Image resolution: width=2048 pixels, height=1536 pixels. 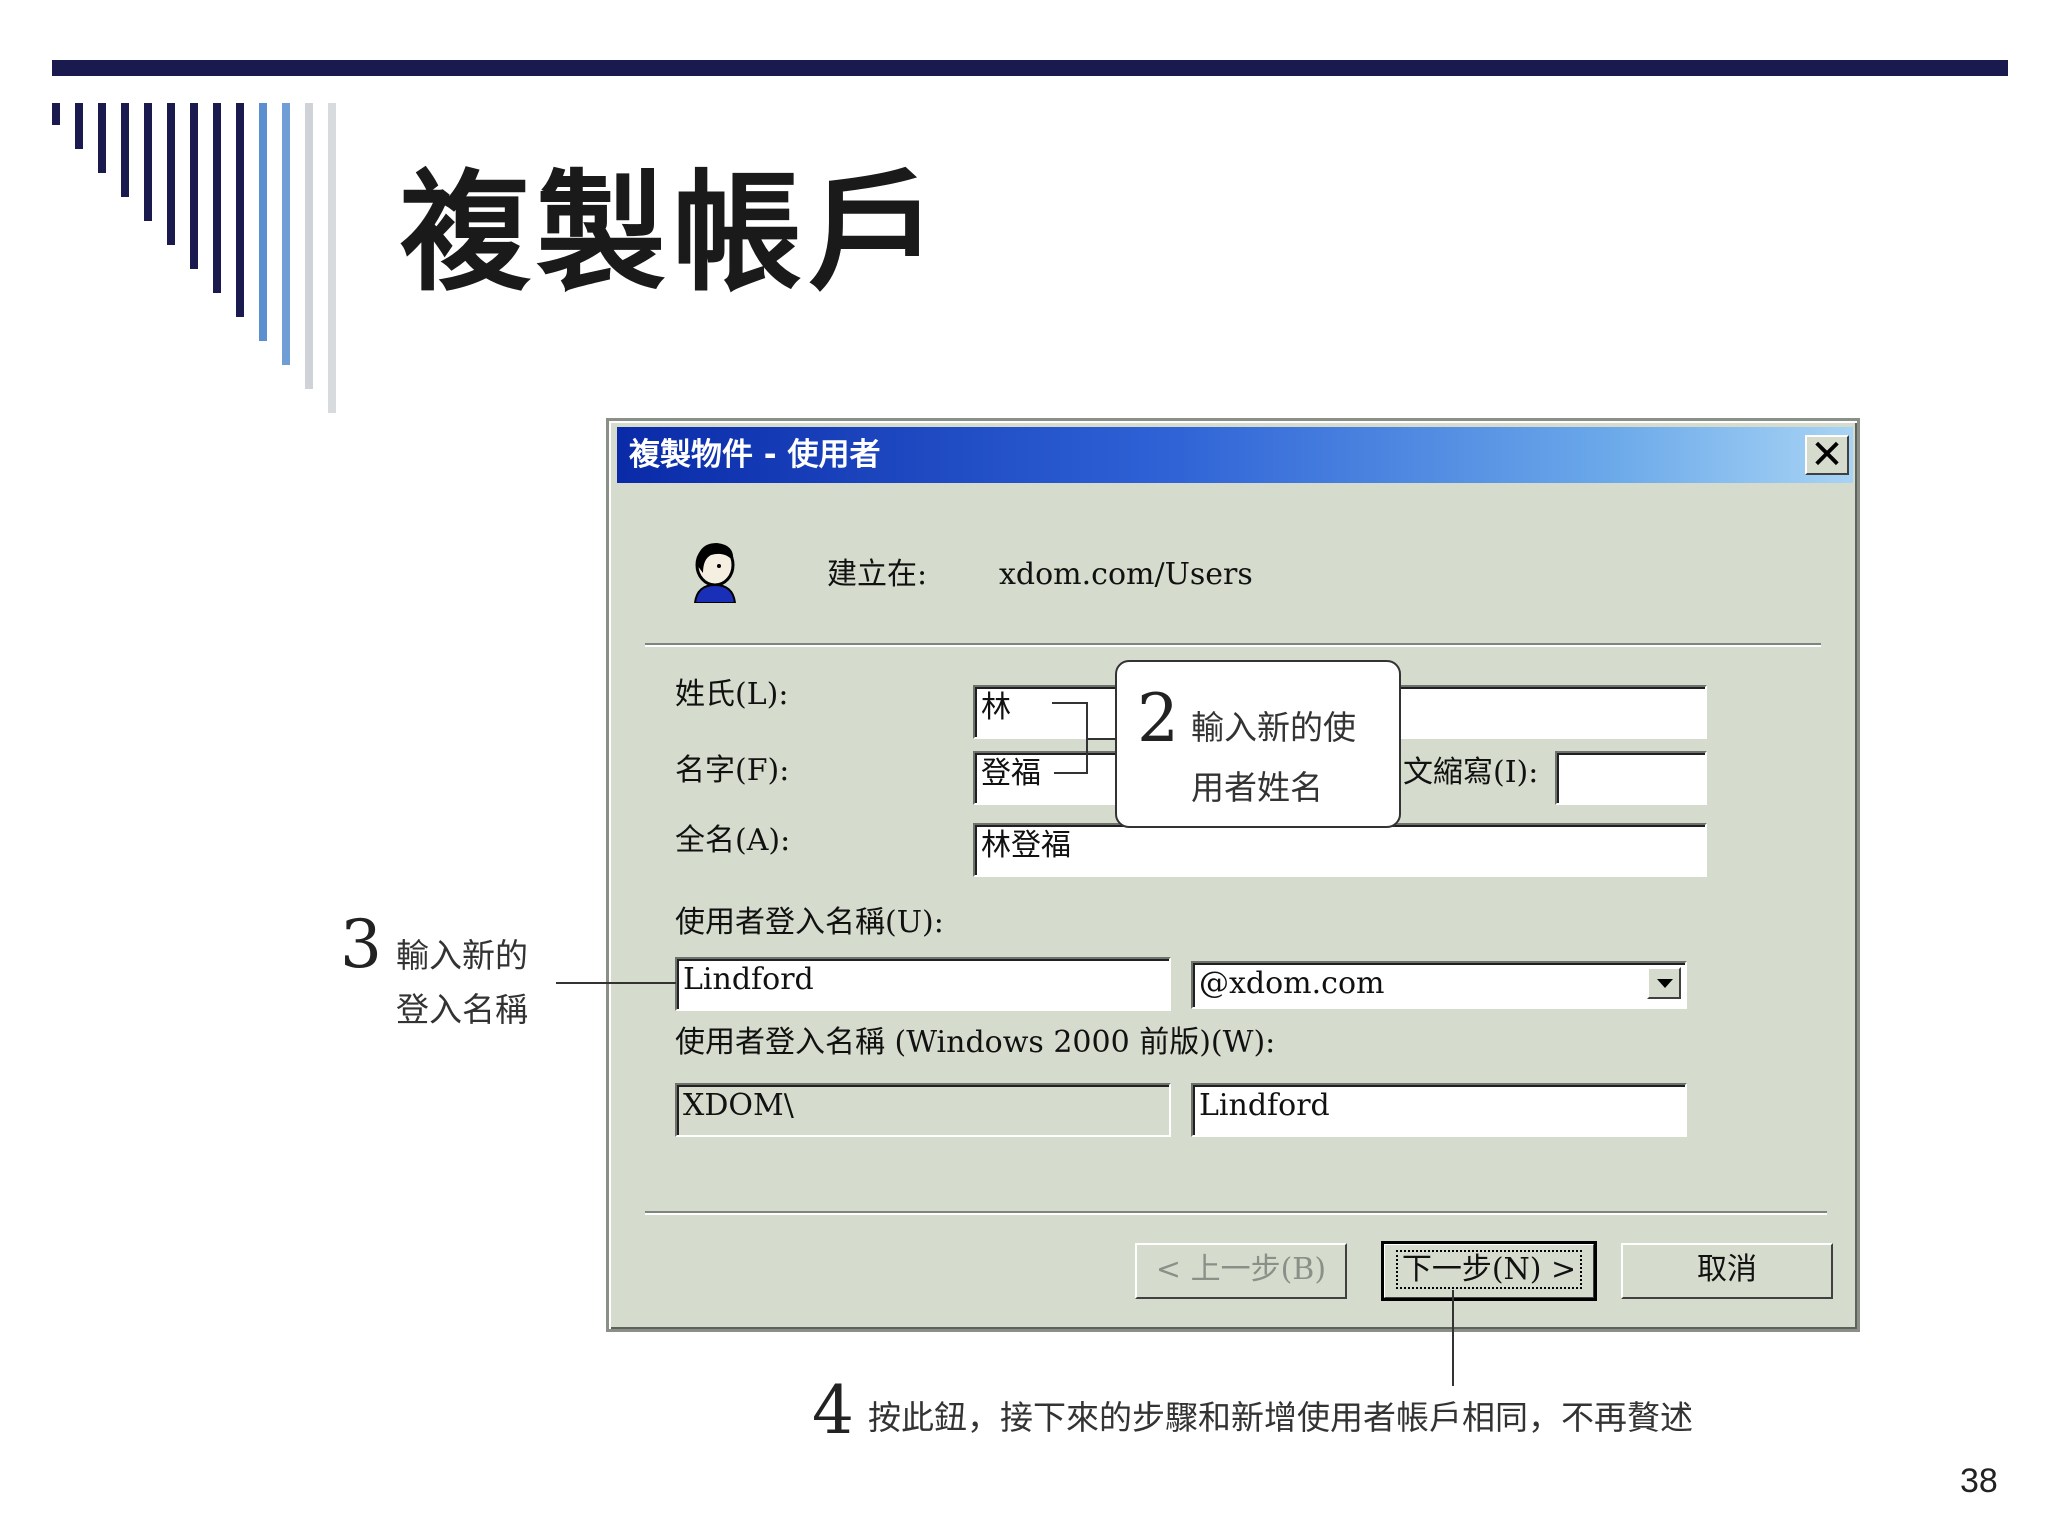 What do you see at coordinates (1102, 739) in the screenshot?
I see `callout2-connector` at bounding box center [1102, 739].